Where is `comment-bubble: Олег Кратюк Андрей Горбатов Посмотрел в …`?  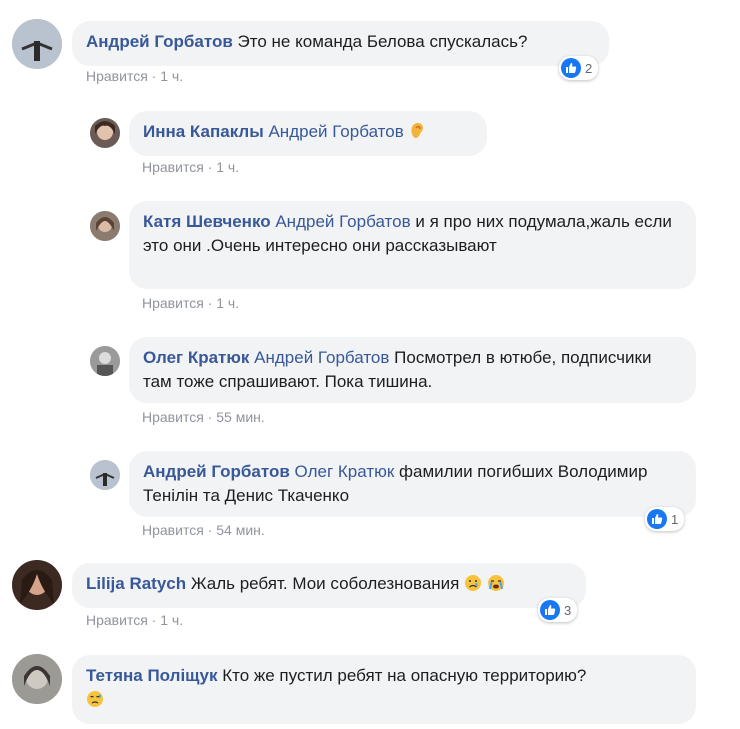
comment-bubble: Олег Кратюк Андрей Горбатов Посмотрел в … is located at coordinates (412, 370).